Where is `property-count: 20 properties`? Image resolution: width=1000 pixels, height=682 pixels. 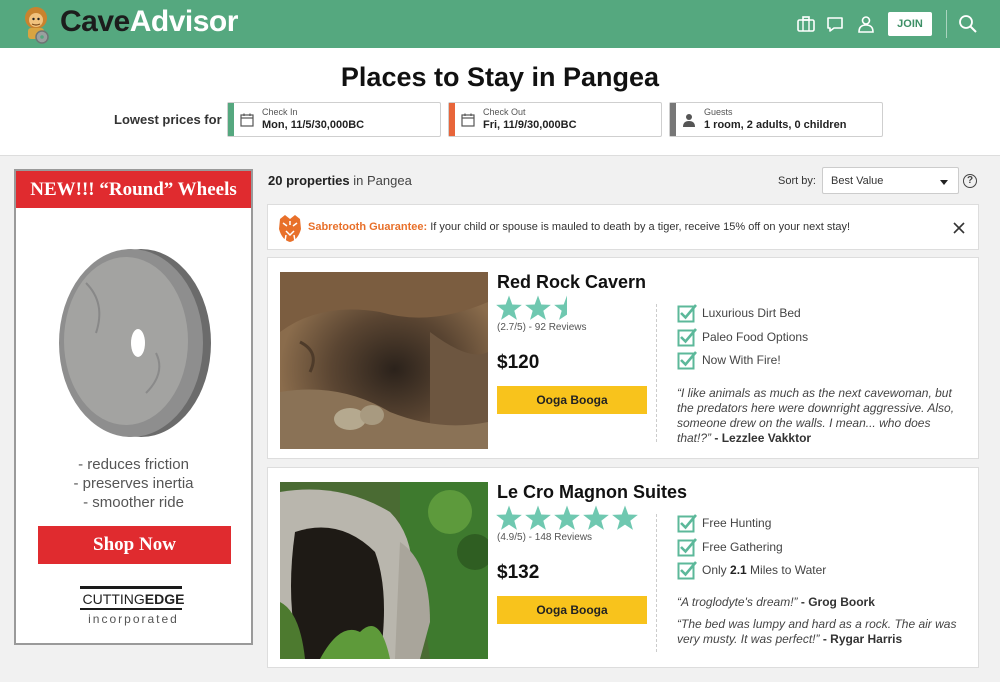 property-count: 20 properties is located at coordinates (309, 180).